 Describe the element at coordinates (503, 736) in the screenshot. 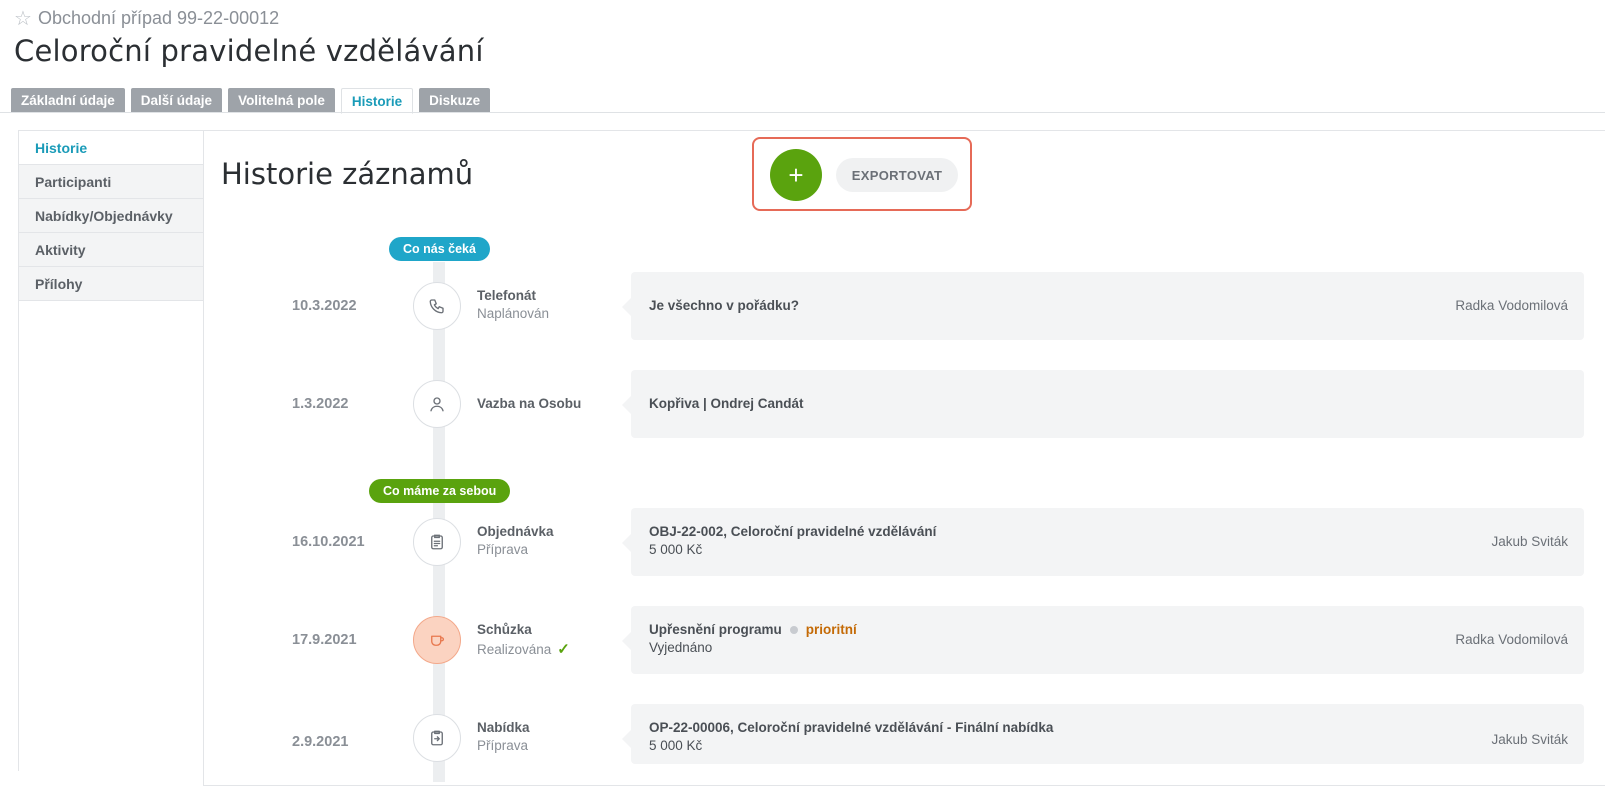

I see `entry-type-block: Nabídka Příprava` at that location.